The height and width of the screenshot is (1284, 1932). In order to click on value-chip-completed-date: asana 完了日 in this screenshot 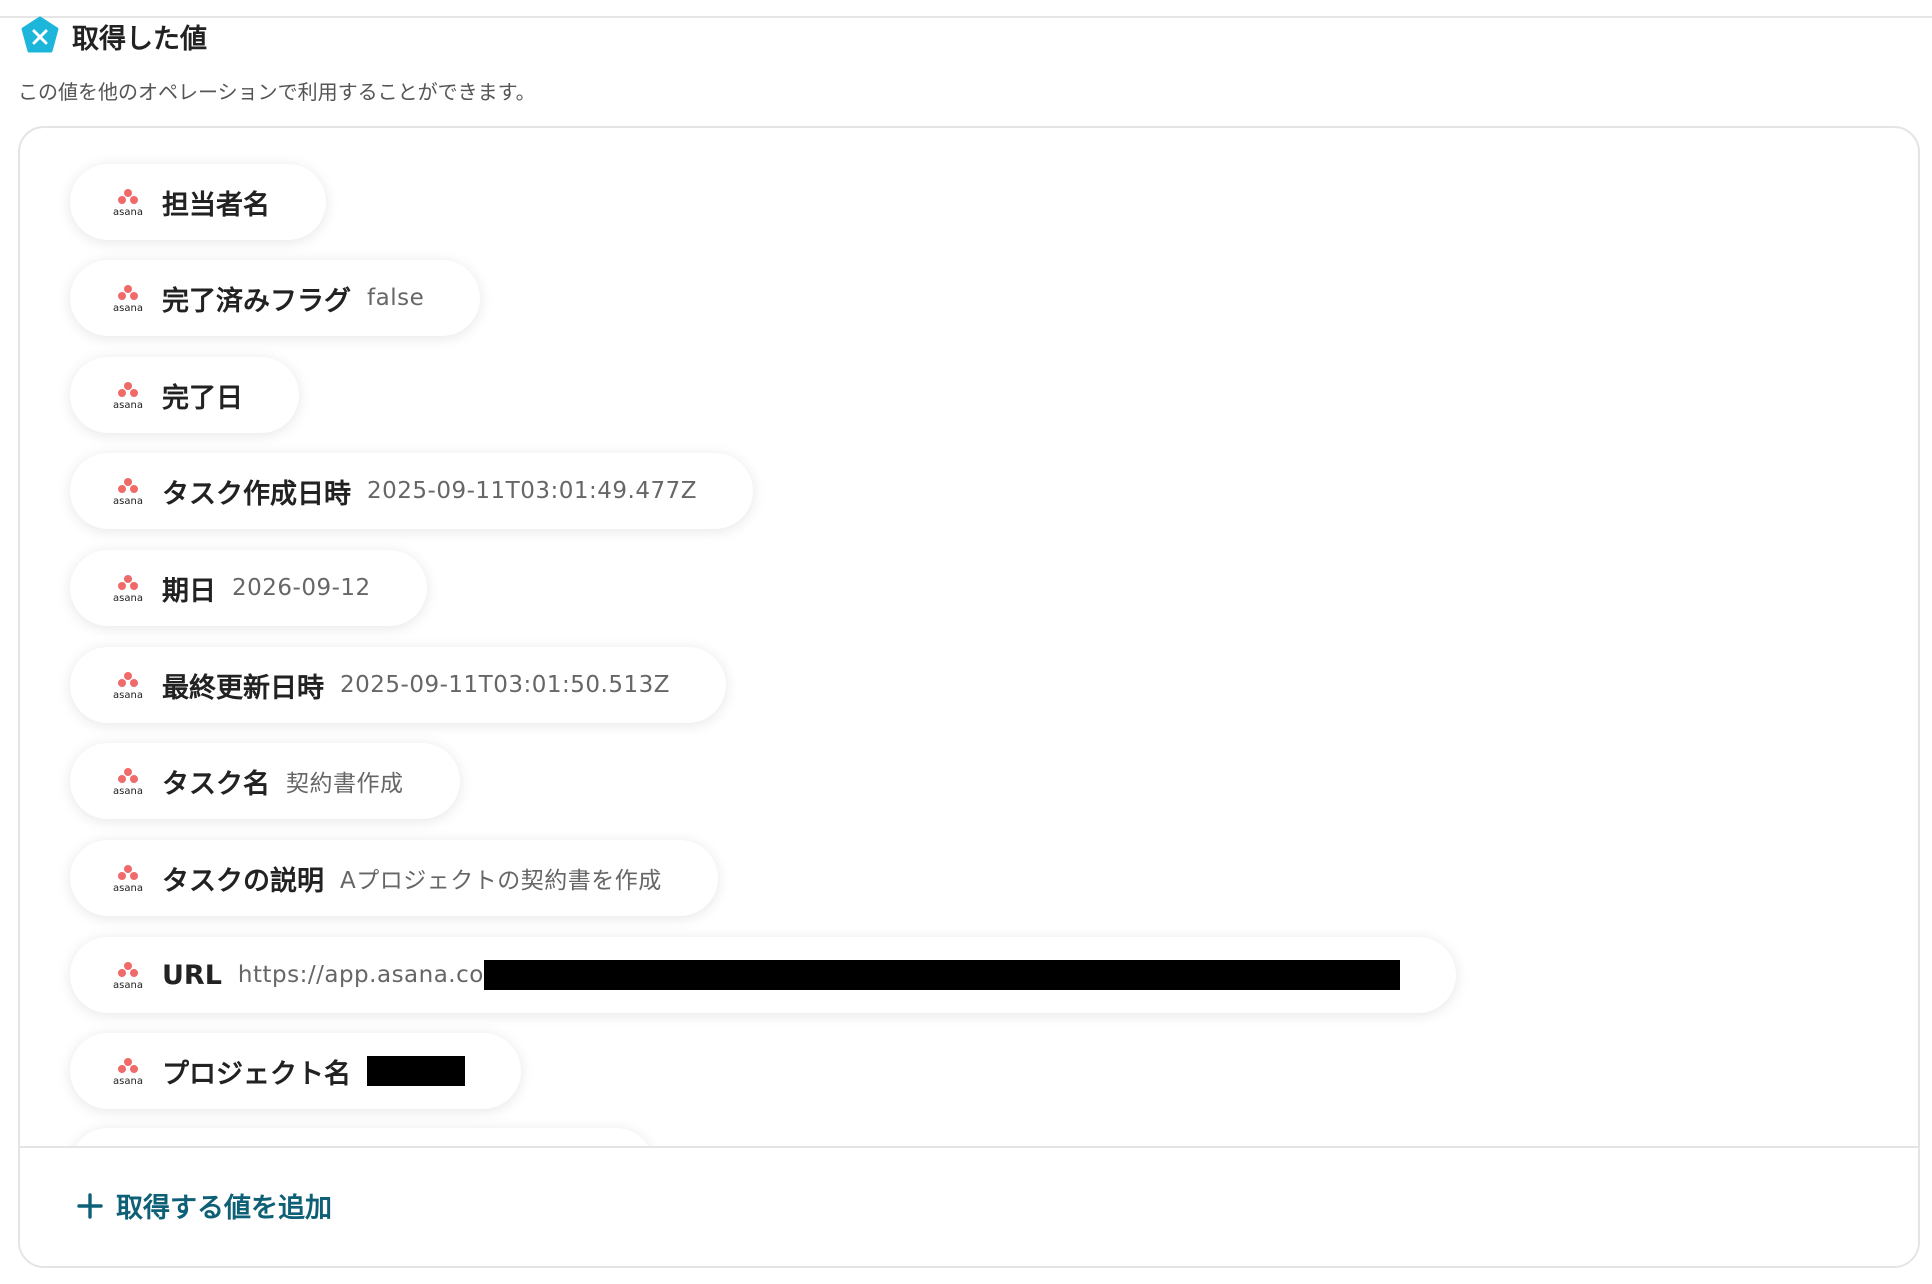, I will do `click(184, 395)`.